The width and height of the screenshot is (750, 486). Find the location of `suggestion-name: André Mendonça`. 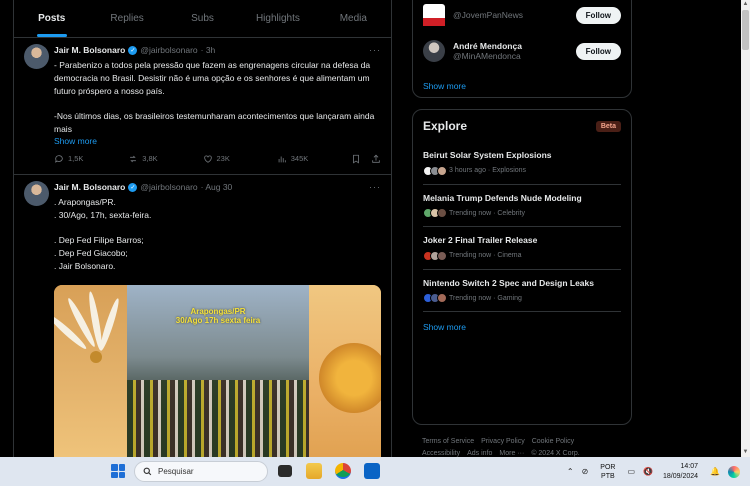

suggestion-name: André Mendonça is located at coordinates (487, 46).